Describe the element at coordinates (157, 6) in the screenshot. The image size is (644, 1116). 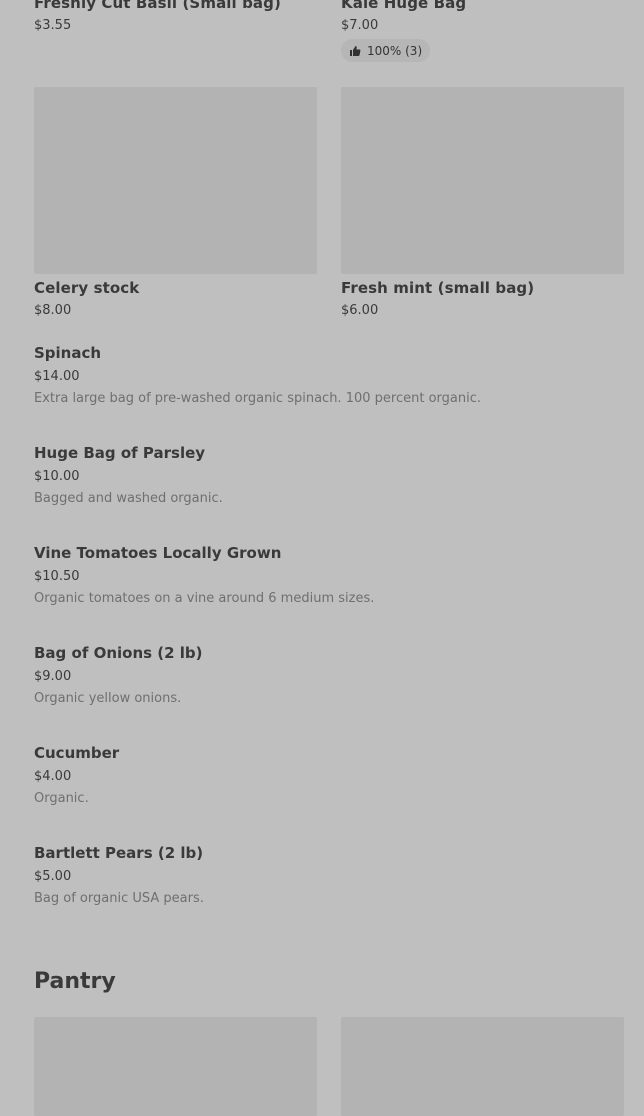
I see `item-title: Freshly Cut Basil (Small bag)` at that location.